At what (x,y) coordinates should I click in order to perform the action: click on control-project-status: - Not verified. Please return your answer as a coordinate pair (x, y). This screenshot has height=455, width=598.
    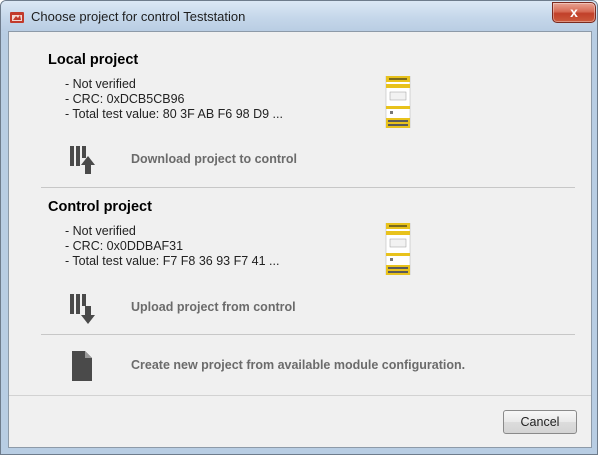
    Looking at the image, I should click on (100, 231).